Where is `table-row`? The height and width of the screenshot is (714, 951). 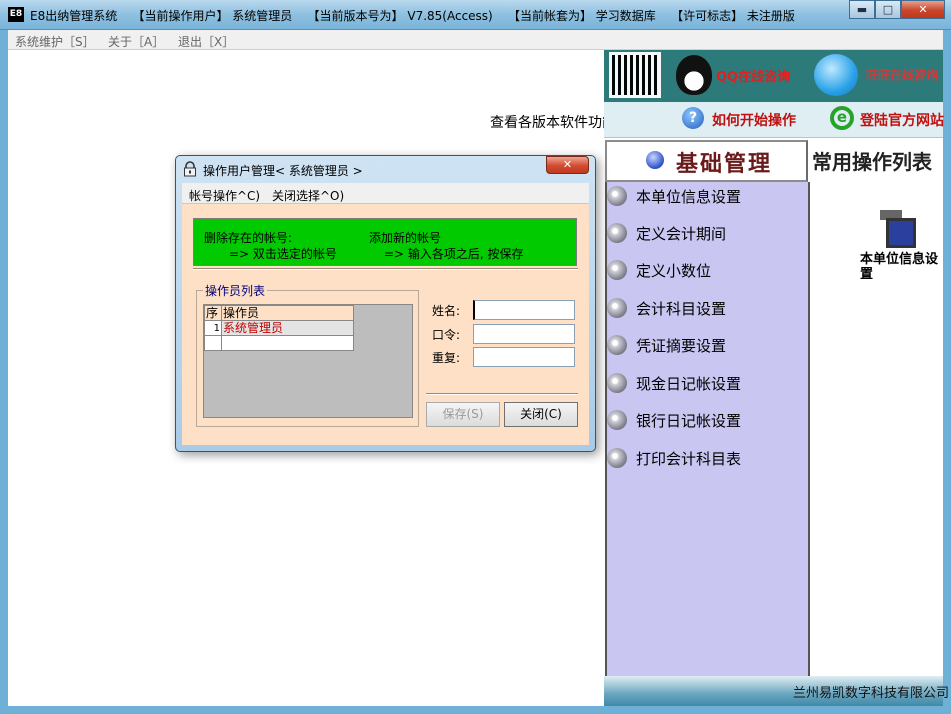 table-row is located at coordinates (279, 343).